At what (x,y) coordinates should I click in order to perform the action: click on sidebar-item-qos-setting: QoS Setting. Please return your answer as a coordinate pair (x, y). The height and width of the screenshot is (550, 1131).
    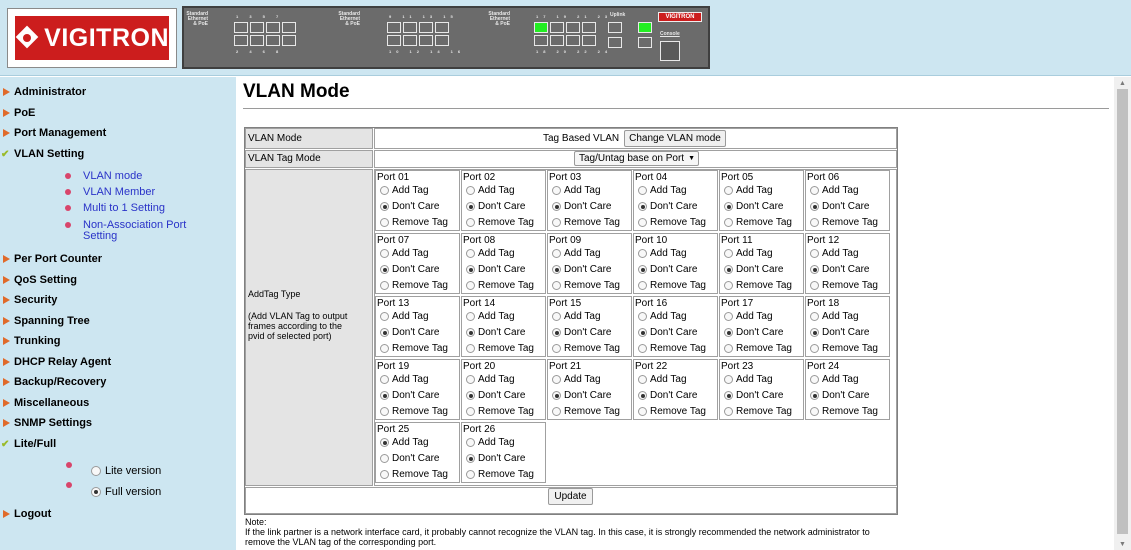
    Looking at the image, I should click on (38, 280).